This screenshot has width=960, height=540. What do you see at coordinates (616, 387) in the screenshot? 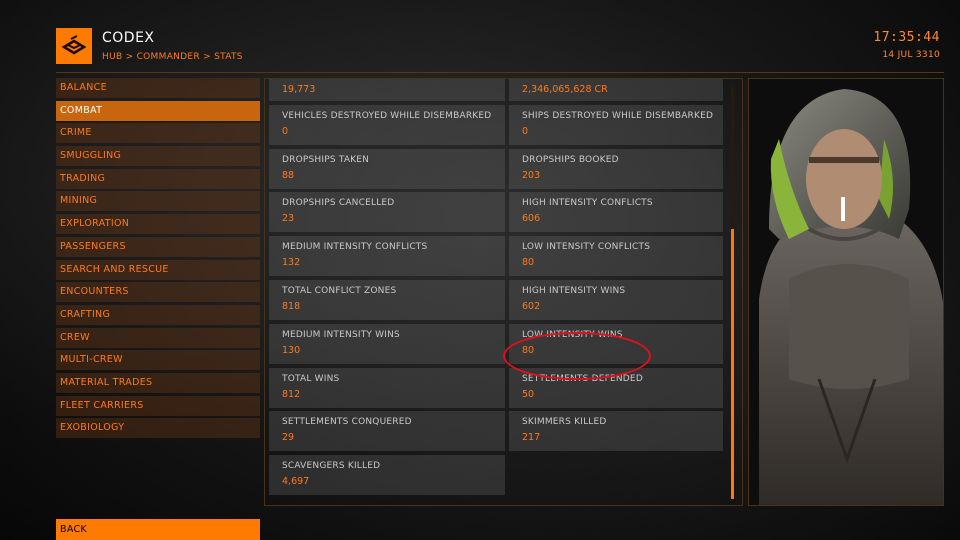
I see `stat-cell: SETTLEMENTS DEFENDED 50` at bounding box center [616, 387].